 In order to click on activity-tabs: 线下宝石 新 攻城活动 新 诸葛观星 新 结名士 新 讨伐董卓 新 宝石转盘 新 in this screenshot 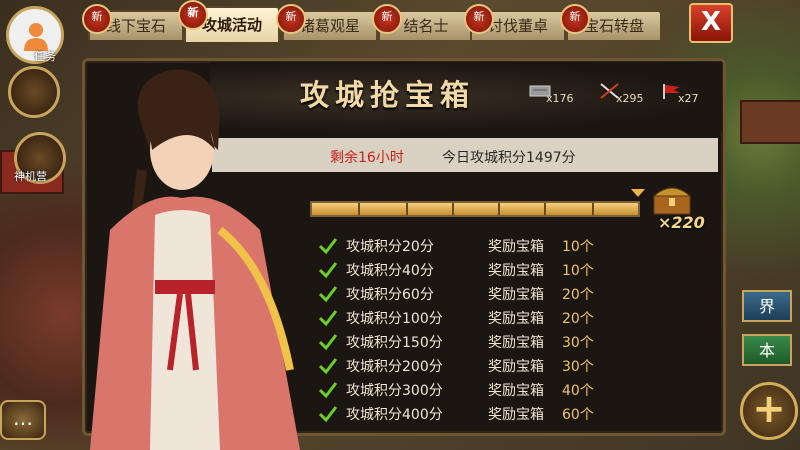, I will do `click(368, 22)`.